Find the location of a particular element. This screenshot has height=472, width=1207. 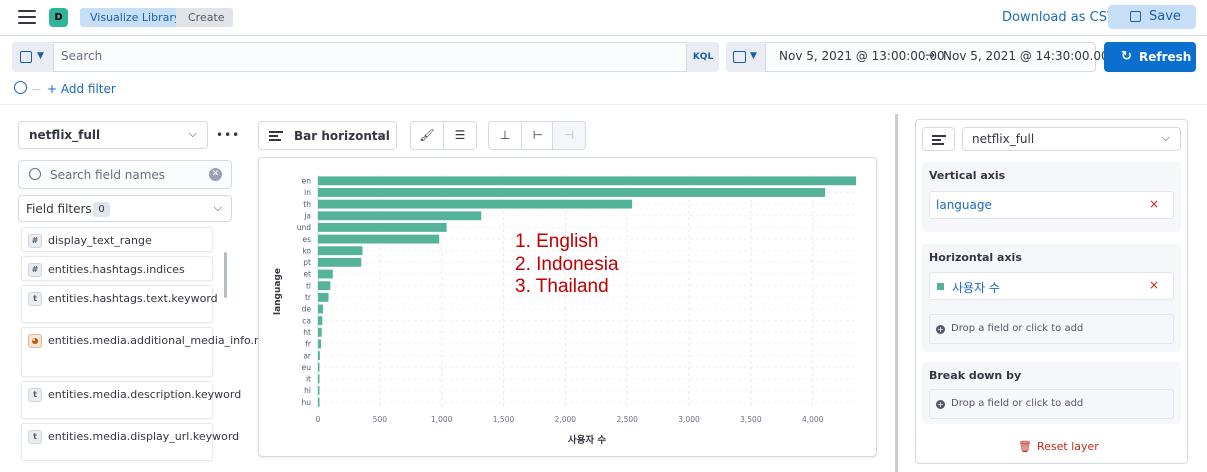

y-tick-label: ja is located at coordinates (307, 215).